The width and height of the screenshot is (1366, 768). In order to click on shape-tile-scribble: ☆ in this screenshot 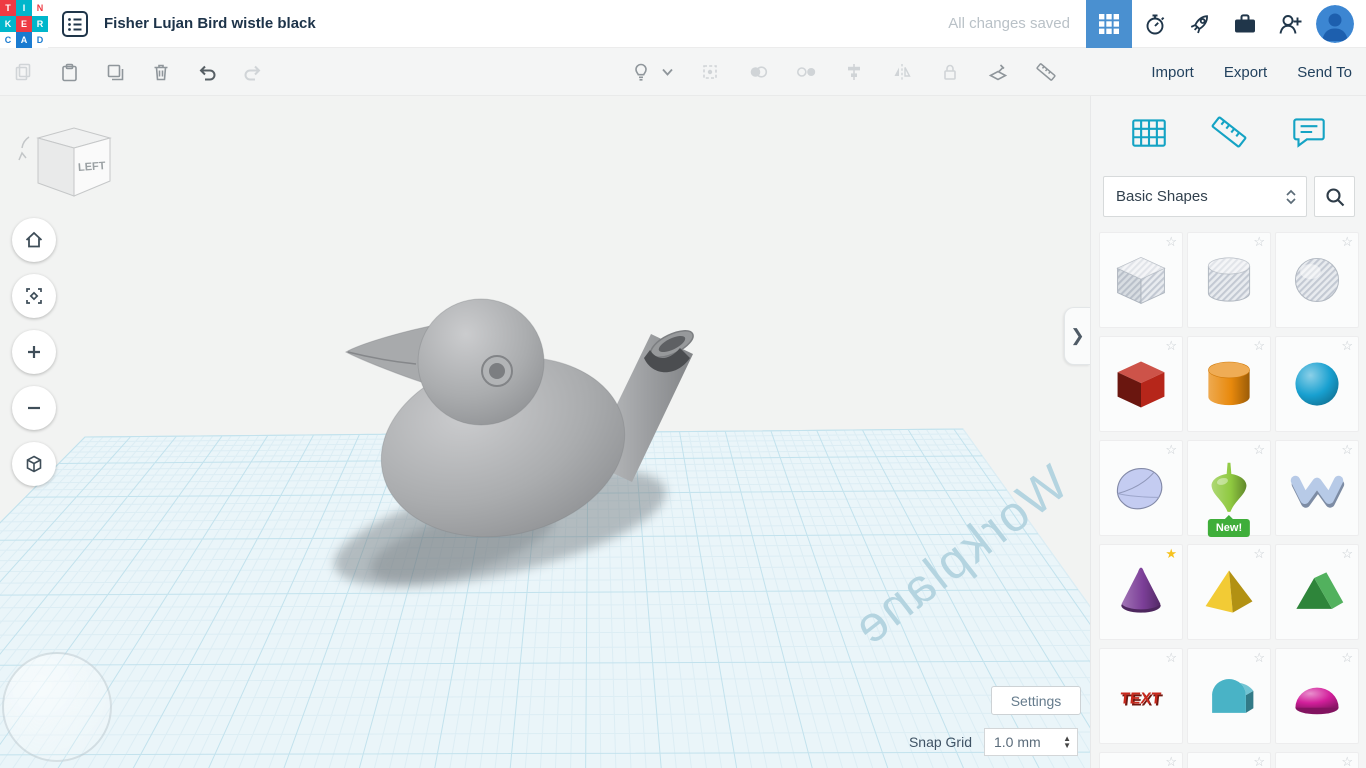, I will do `click(1317, 488)`.